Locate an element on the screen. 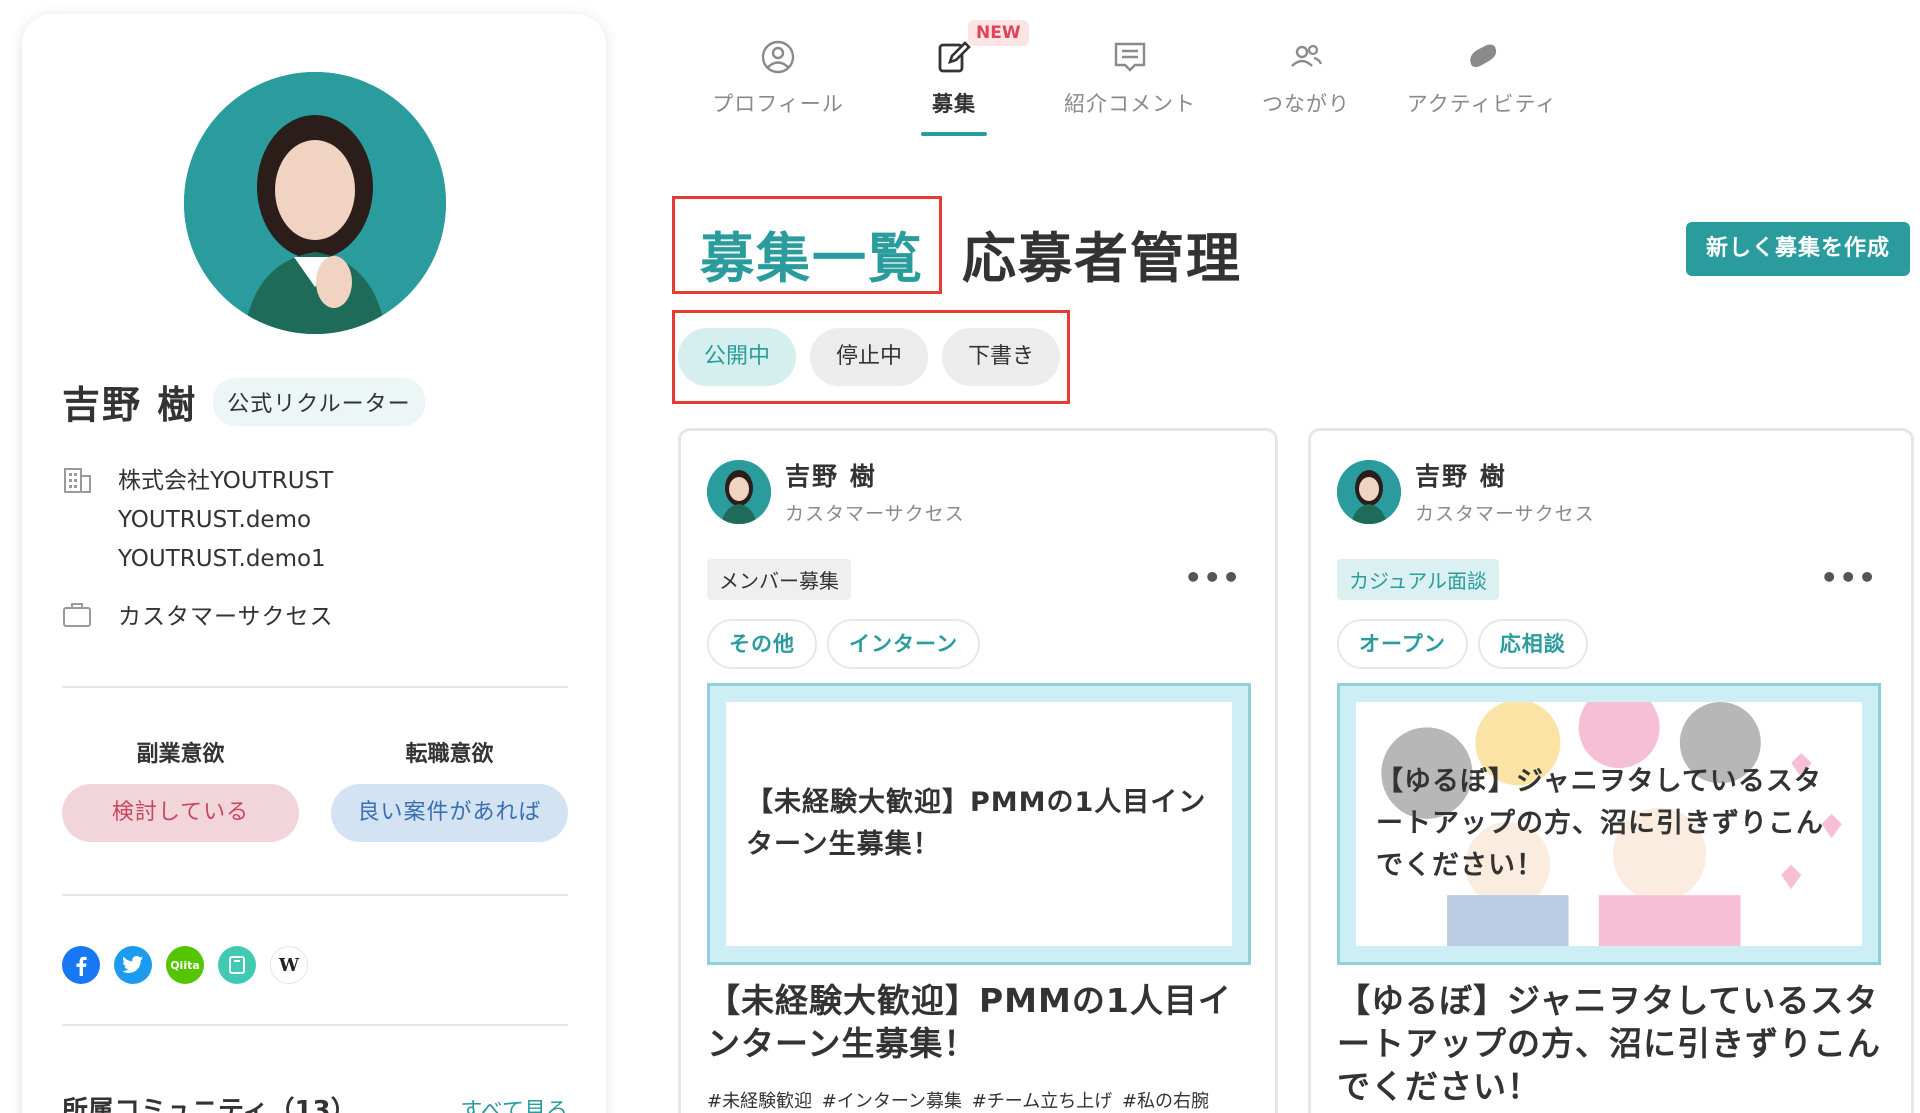  filter-stopped: 停止中 is located at coordinates (869, 357).